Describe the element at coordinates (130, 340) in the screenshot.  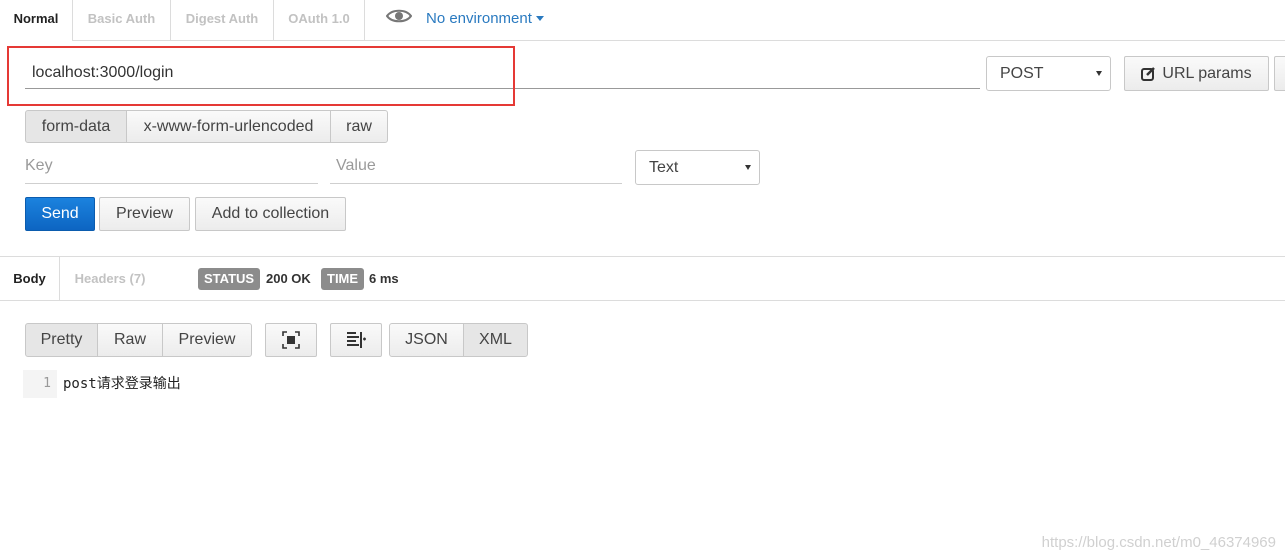
I see `view-raw: Raw` at that location.